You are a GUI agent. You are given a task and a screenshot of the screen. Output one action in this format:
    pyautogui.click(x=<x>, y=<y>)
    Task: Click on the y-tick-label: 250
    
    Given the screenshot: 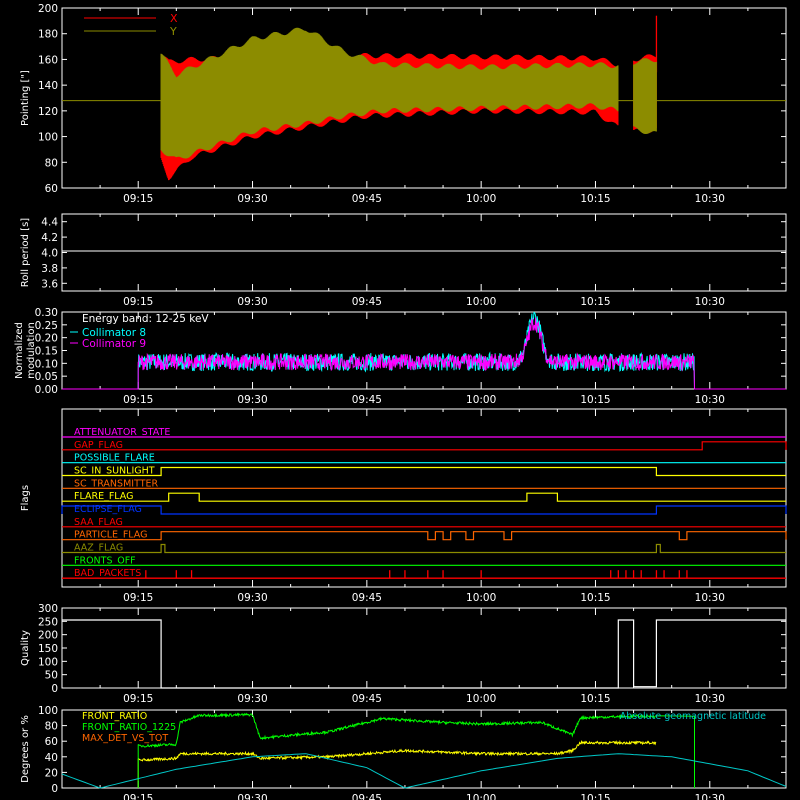 What is the action you would take?
    pyautogui.click(x=48, y=622)
    